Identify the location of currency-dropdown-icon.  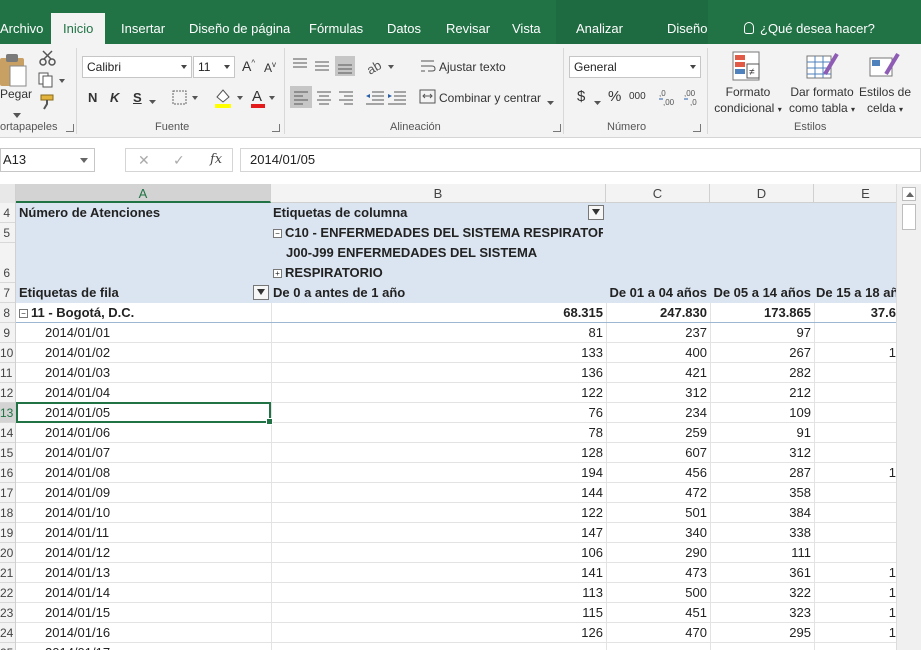
(598, 100).